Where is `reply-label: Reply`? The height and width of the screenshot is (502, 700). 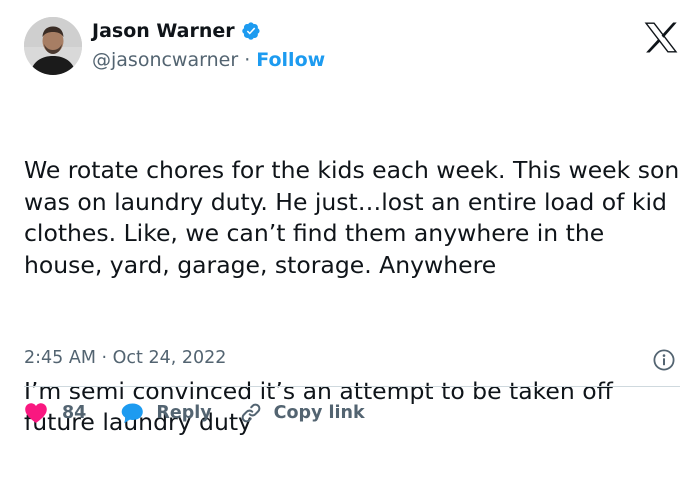 reply-label: Reply is located at coordinates (184, 413).